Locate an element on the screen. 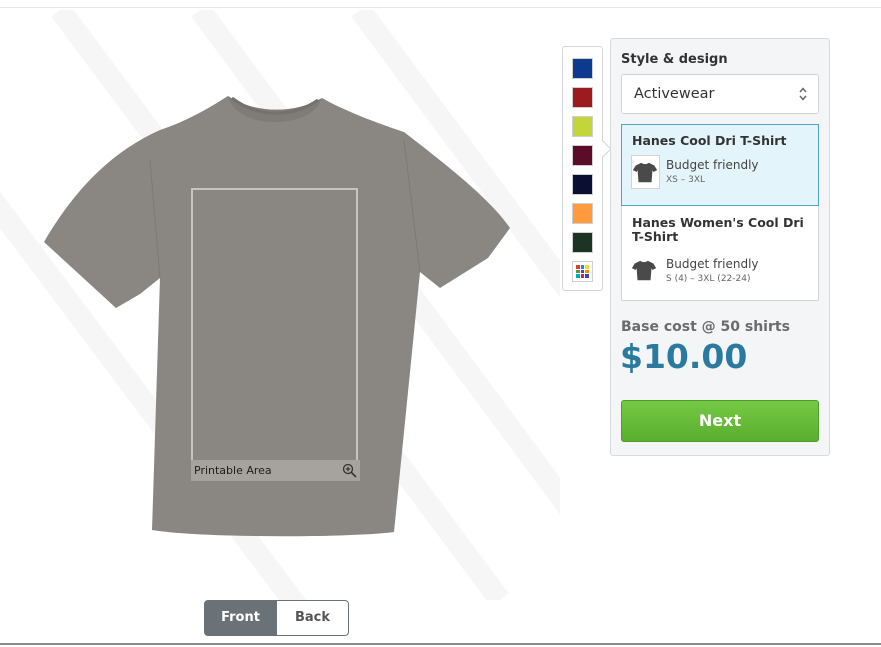  style-select: Activewear is located at coordinates (720, 94).